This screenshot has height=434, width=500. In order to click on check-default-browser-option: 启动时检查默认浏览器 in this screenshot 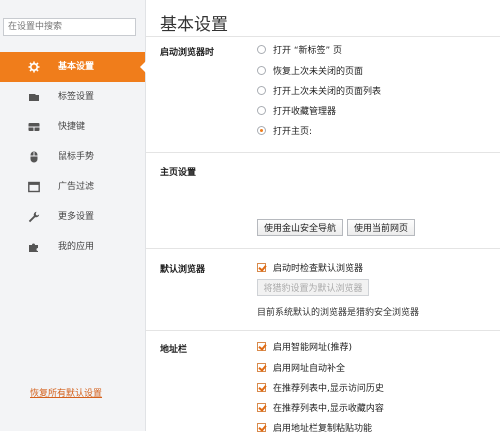, I will do `click(310, 267)`.